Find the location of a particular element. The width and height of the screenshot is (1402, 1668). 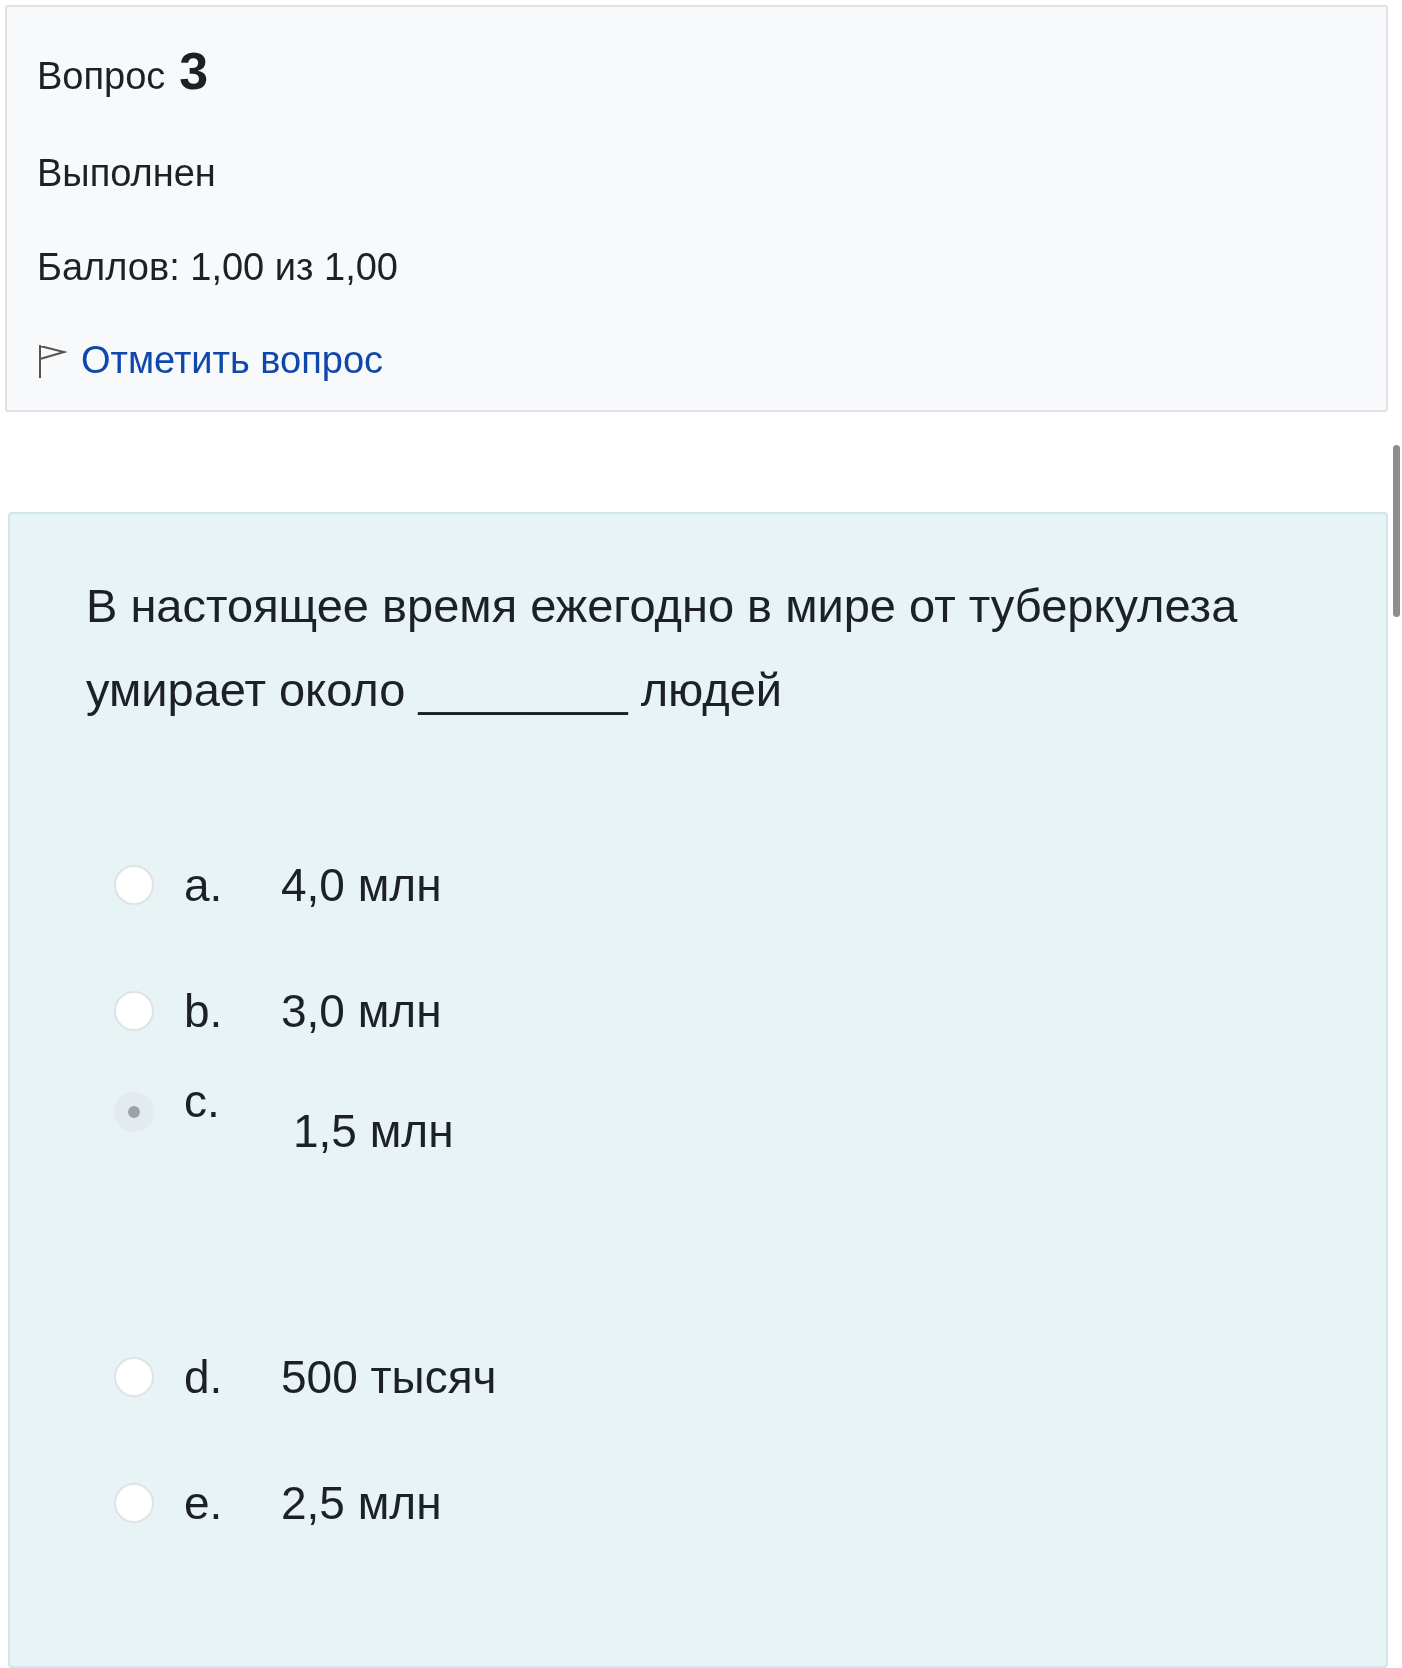

answer-option: b. 3,0 млн is located at coordinates (721, 1011).